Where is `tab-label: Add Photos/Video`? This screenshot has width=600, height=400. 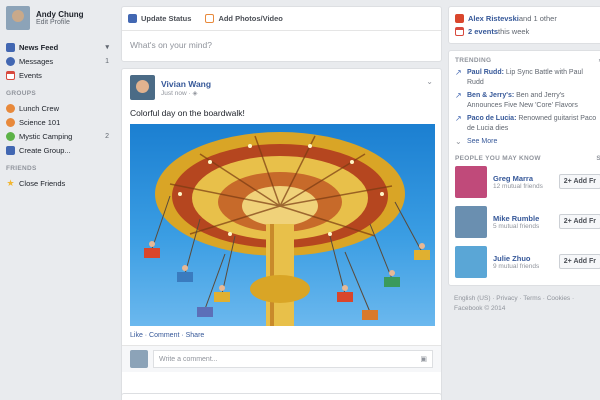 tab-label: Add Photos/Video is located at coordinates (250, 18).